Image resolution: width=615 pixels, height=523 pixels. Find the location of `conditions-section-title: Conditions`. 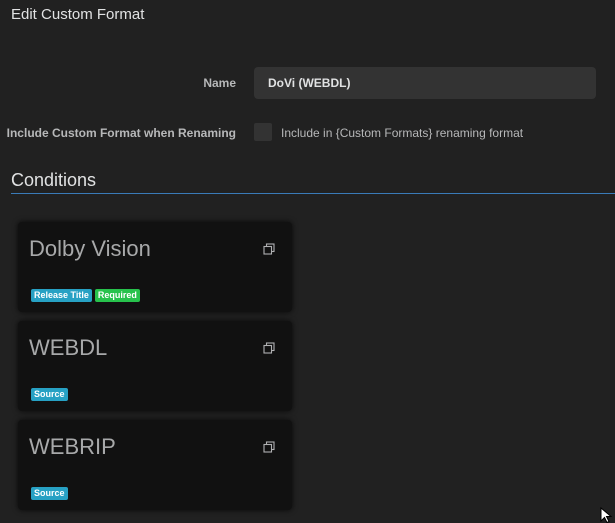

conditions-section-title: Conditions is located at coordinates (54, 180).